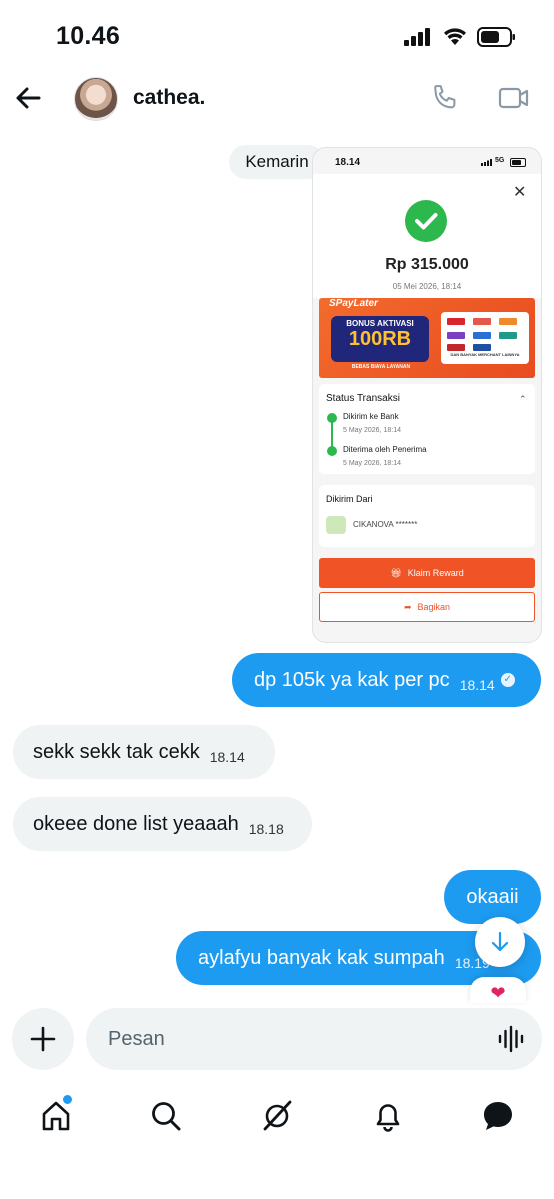 Image resolution: width=554 pixels, height=1199 pixels. I want to click on heart-reaction: ❤, so click(498, 990).